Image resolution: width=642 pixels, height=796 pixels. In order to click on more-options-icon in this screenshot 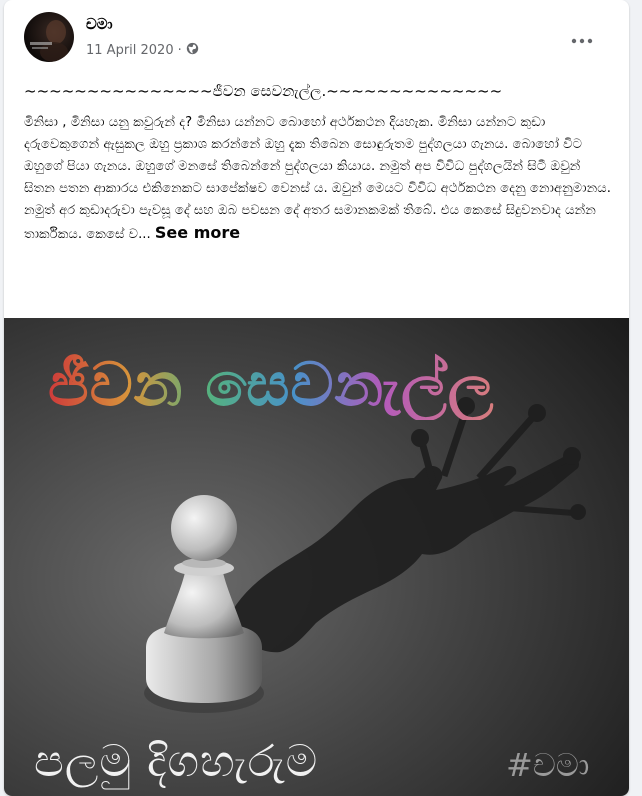, I will do `click(582, 38)`.